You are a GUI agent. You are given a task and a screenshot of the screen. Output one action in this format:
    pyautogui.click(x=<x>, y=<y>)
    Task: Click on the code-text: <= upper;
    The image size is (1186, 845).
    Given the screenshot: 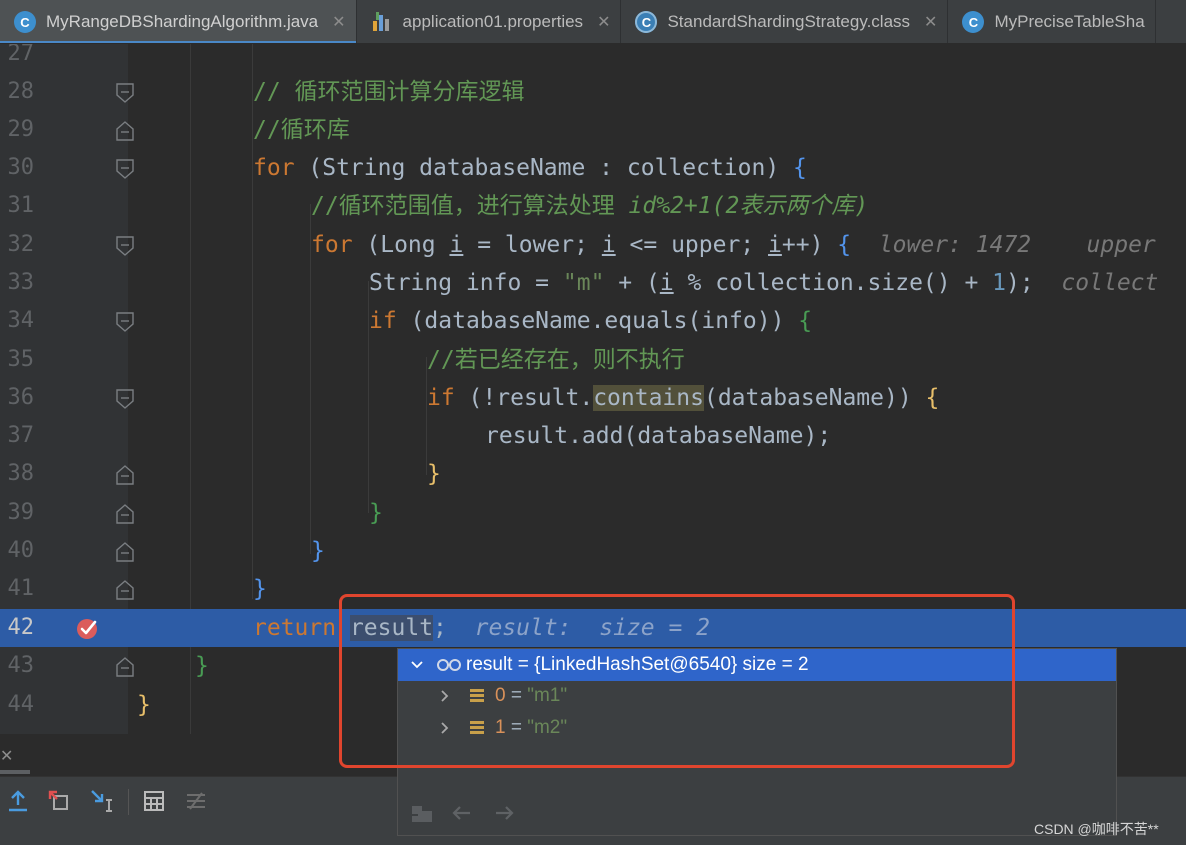 What is the action you would take?
    pyautogui.click(x=692, y=245)
    